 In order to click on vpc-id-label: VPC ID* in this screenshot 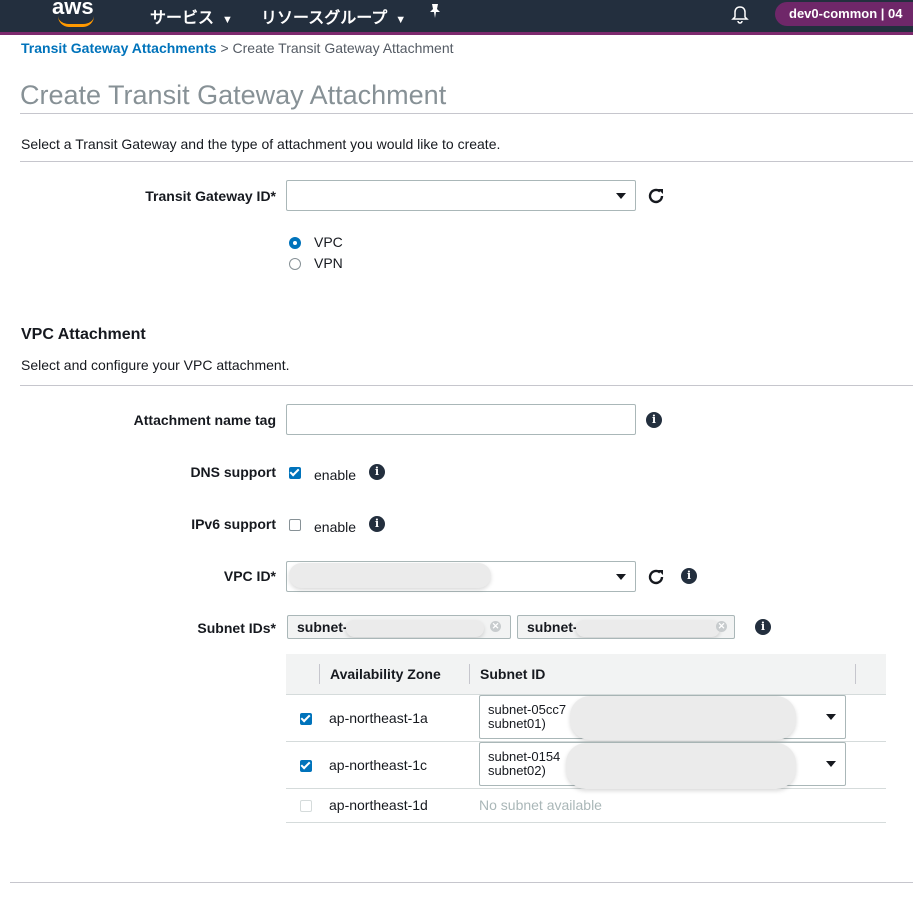, I will do `click(249, 576)`.